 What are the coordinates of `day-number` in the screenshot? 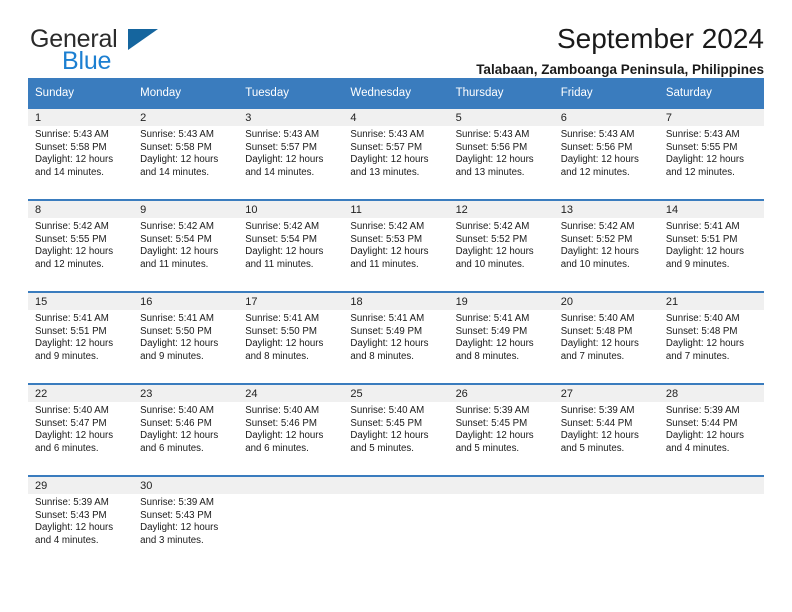 It's located at (291, 485).